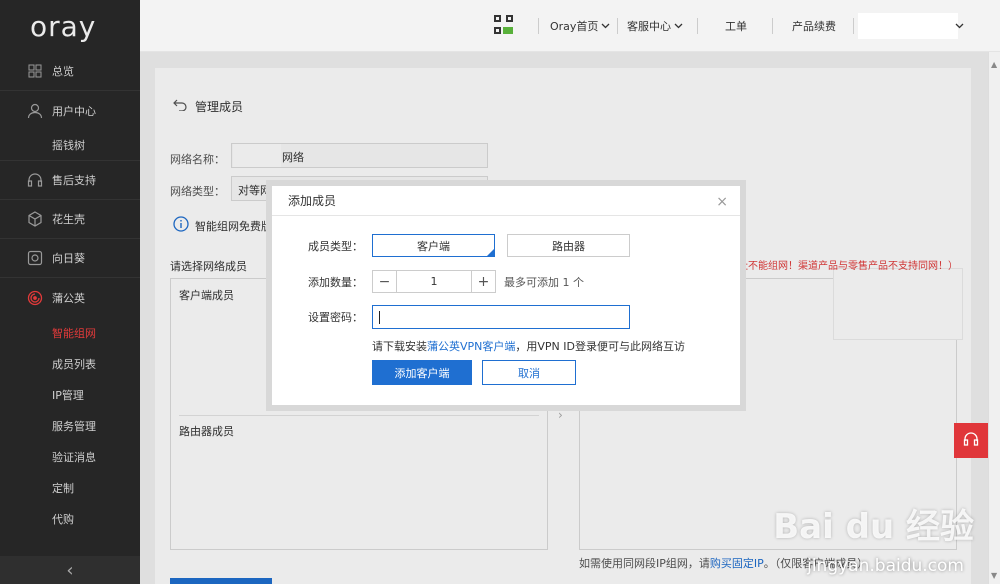 Image resolution: width=1000 pixels, height=584 pixels. Describe the element at coordinates (74, 457) in the screenshot. I see `sidebar-item-label: 验证消息` at that location.